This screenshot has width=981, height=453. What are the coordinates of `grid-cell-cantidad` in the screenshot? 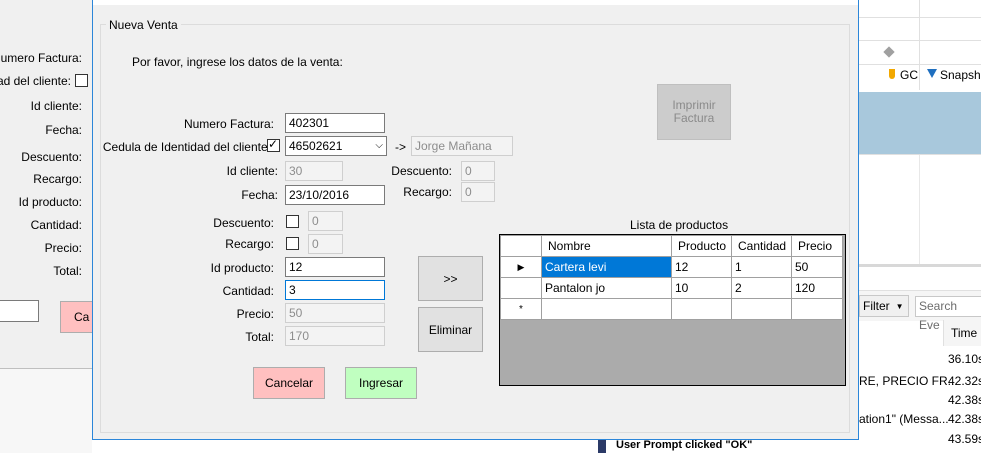 It's located at (761, 309).